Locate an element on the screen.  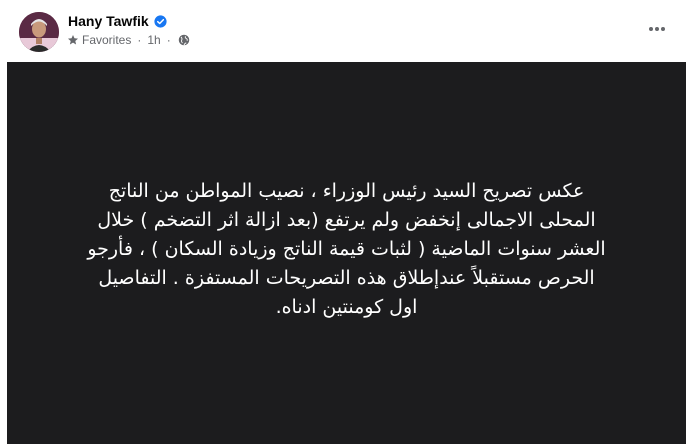
audience-label: Favorites is located at coordinates (106, 40).